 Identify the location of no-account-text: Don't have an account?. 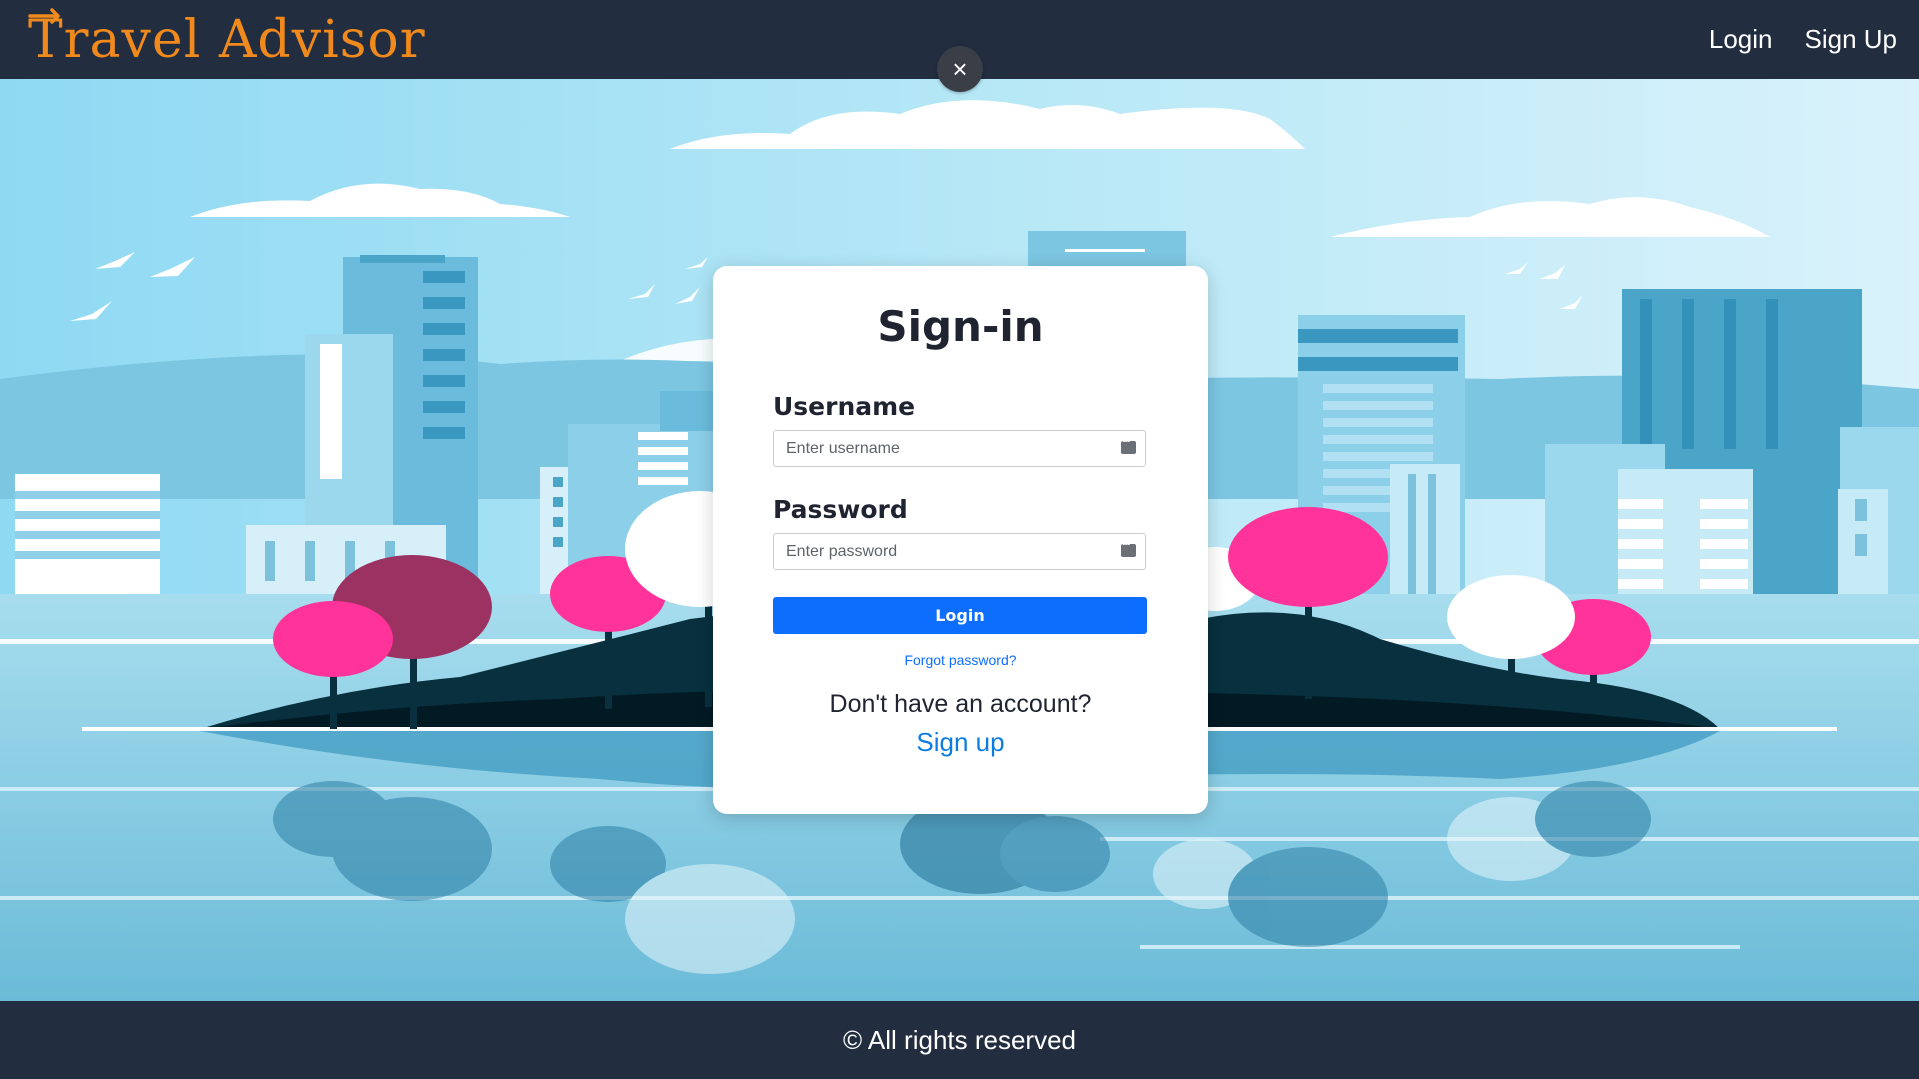
(960, 704).